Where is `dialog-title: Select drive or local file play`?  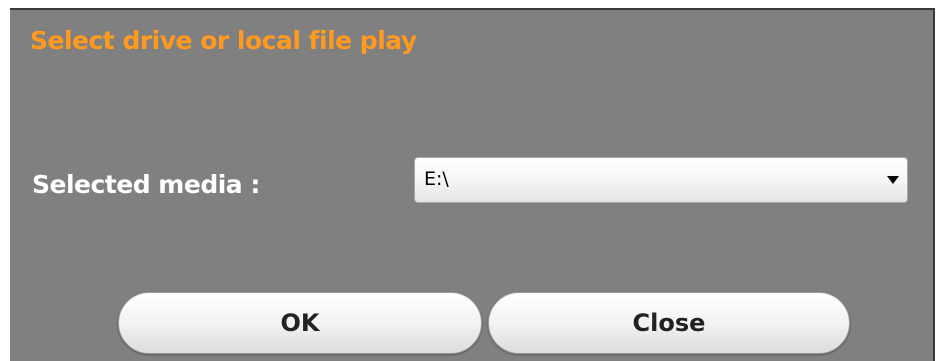 dialog-title: Select drive or local file play is located at coordinates (223, 40).